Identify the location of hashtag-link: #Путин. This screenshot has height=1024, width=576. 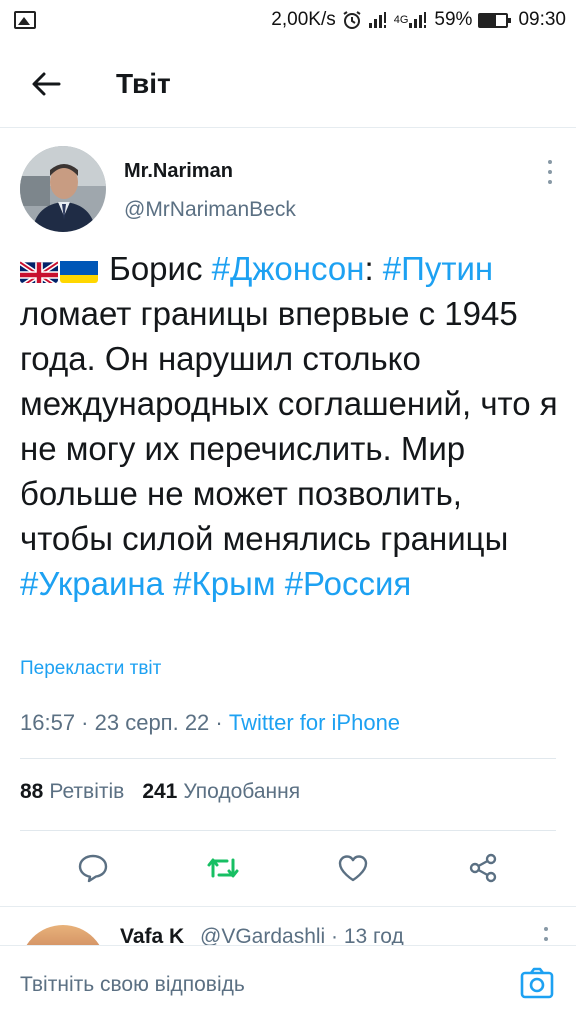
(438, 268).